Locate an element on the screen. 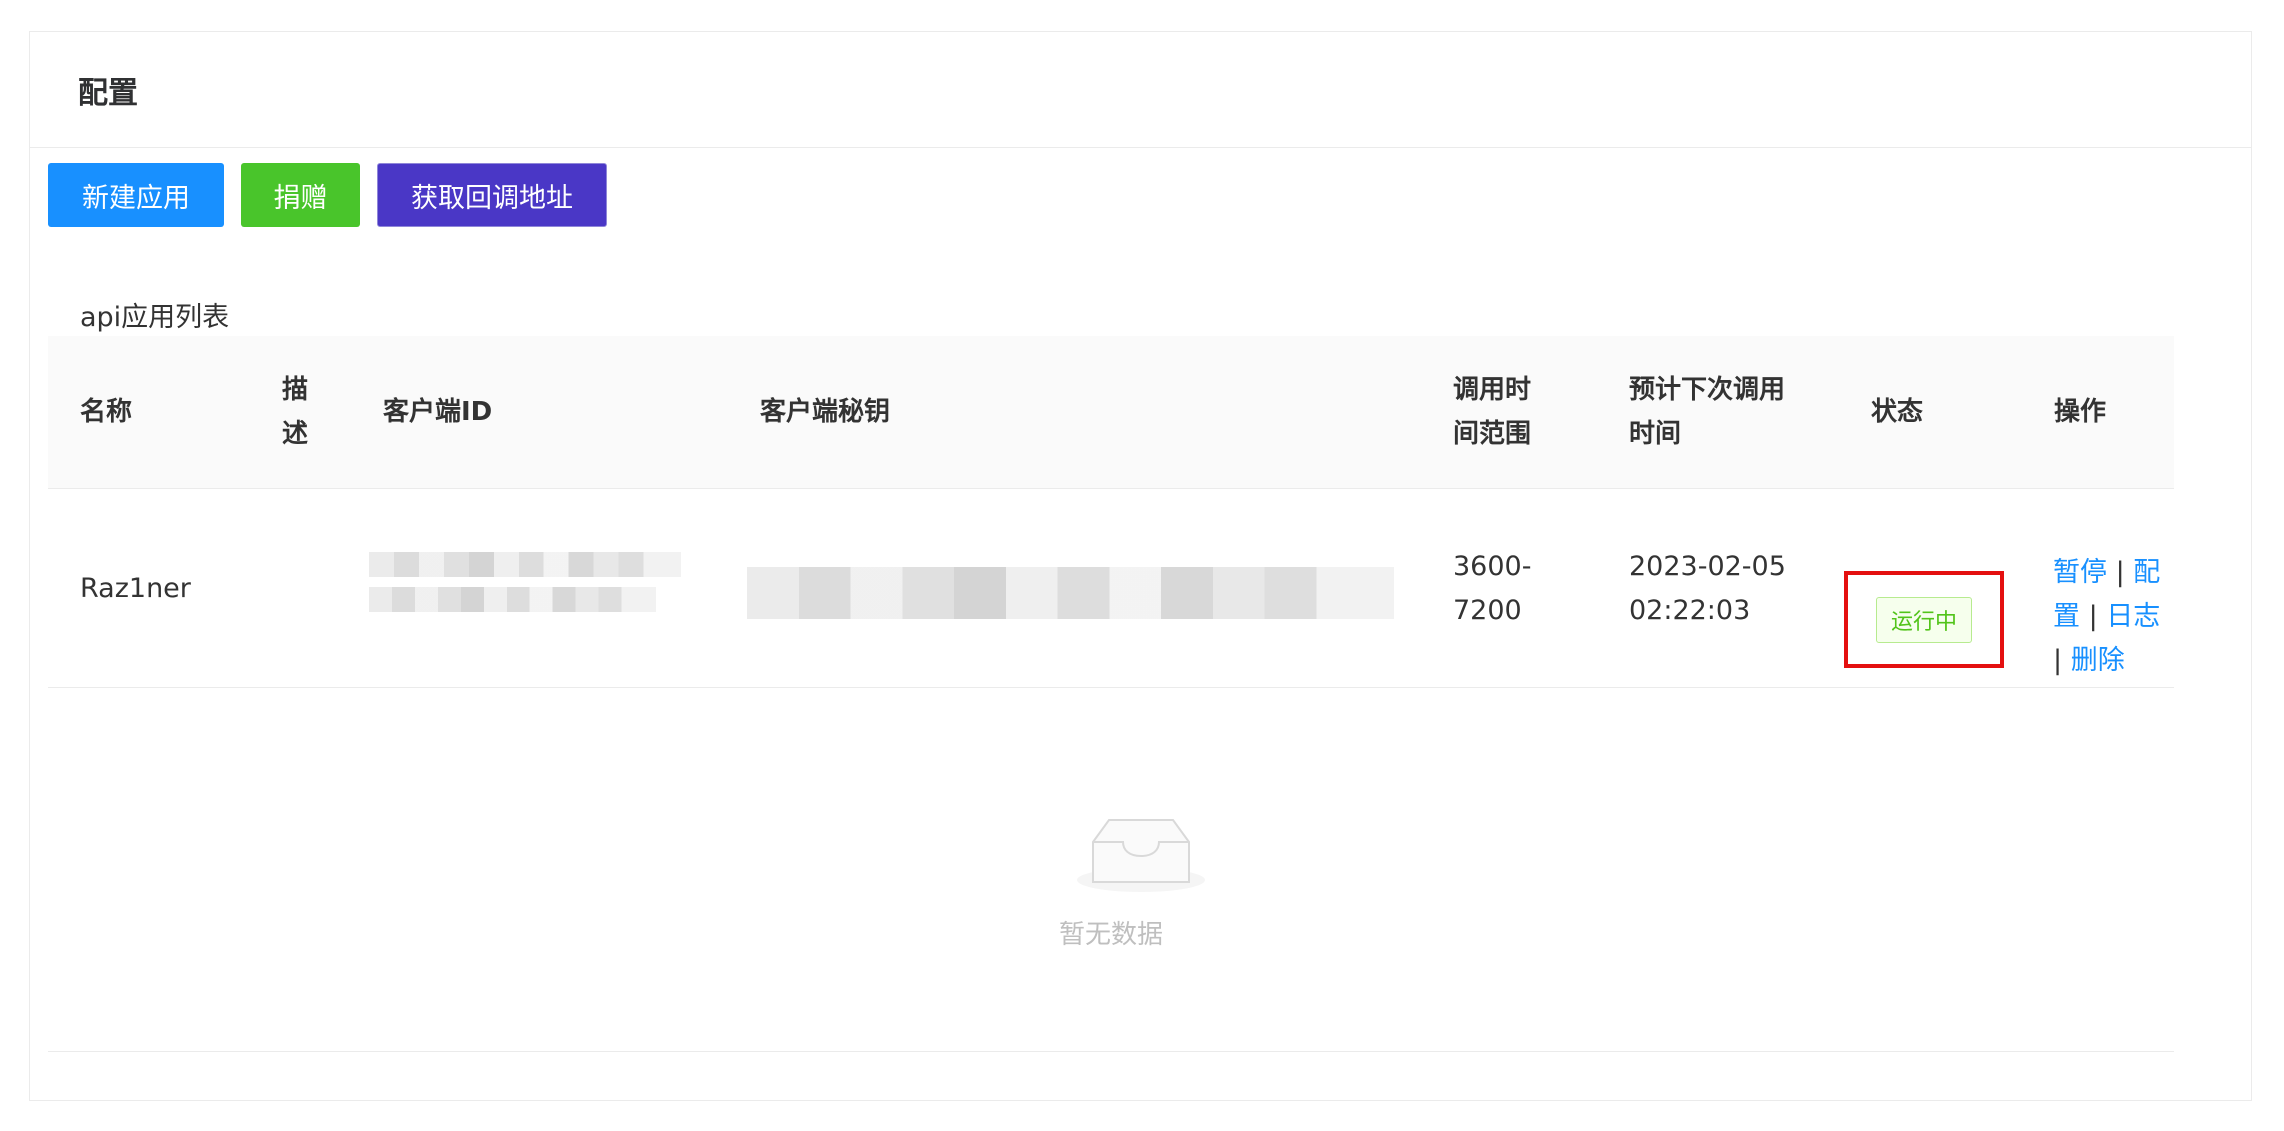 The height and width of the screenshot is (1131, 2284). row-call-range-line1: 3600- is located at coordinates (1492, 566).